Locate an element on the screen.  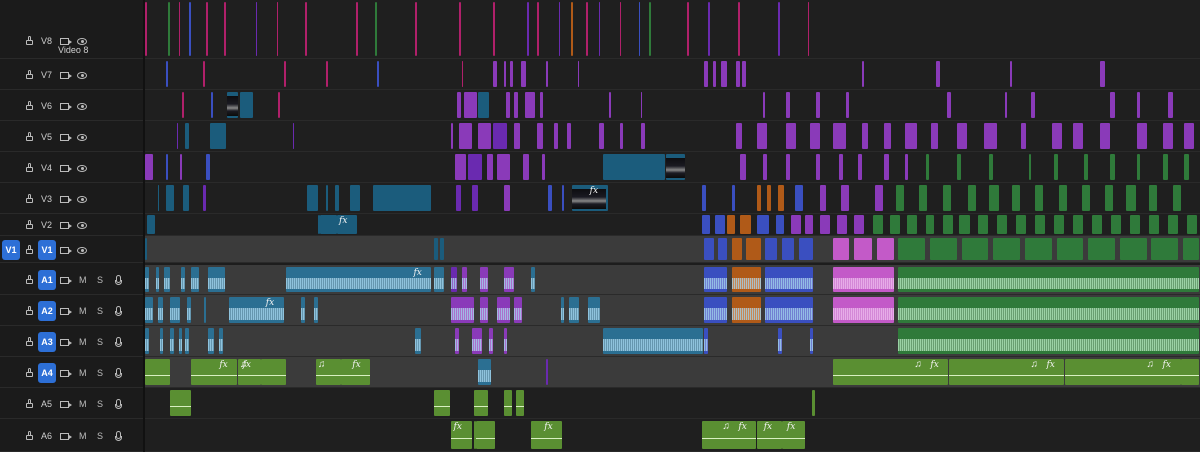
clip: fx is located at coordinates (769, 435).